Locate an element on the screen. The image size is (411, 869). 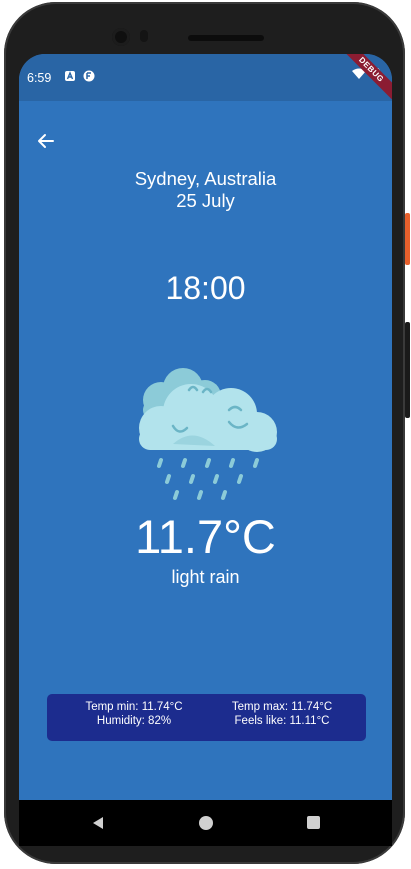
sensor is located at coordinates (144, 36).